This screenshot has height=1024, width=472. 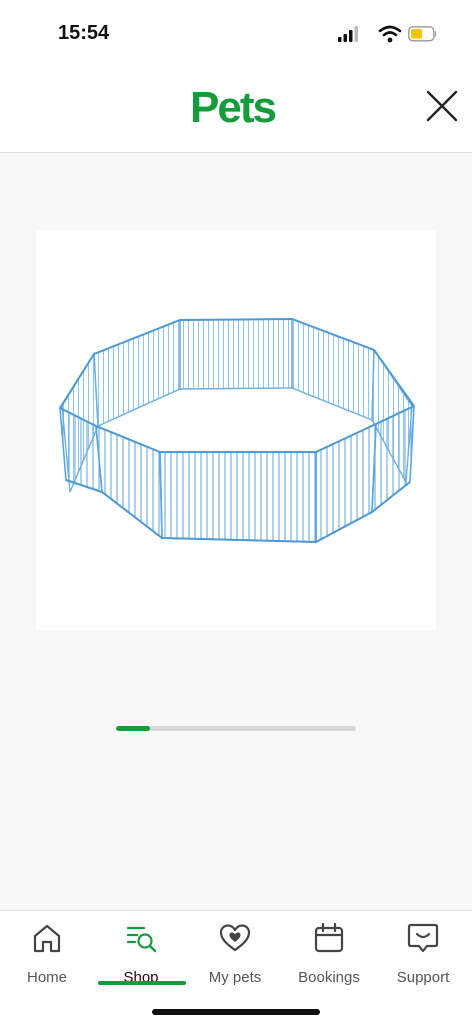 I want to click on playpen-front-panels, so click(x=237, y=474).